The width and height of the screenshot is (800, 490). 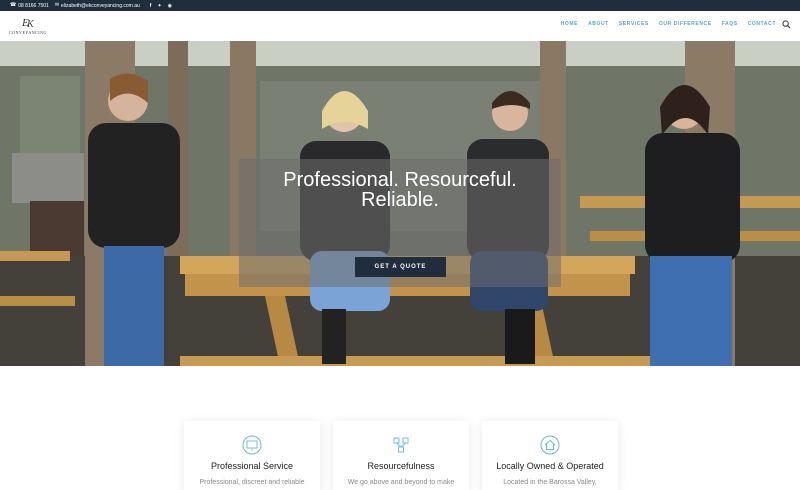 What do you see at coordinates (762, 24) in the screenshot?
I see `nav-contact: CONTACT` at bounding box center [762, 24].